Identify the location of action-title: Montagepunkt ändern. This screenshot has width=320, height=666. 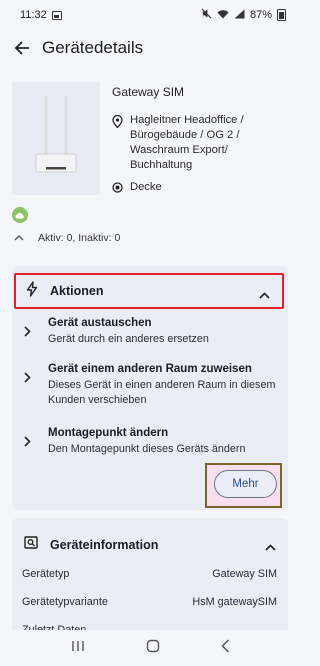
(108, 433).